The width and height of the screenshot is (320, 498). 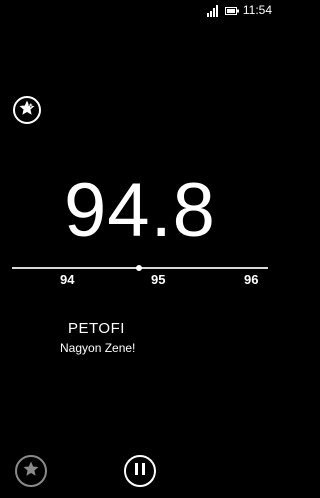 What do you see at coordinates (139, 268) in the screenshot?
I see `tuner-indicator` at bounding box center [139, 268].